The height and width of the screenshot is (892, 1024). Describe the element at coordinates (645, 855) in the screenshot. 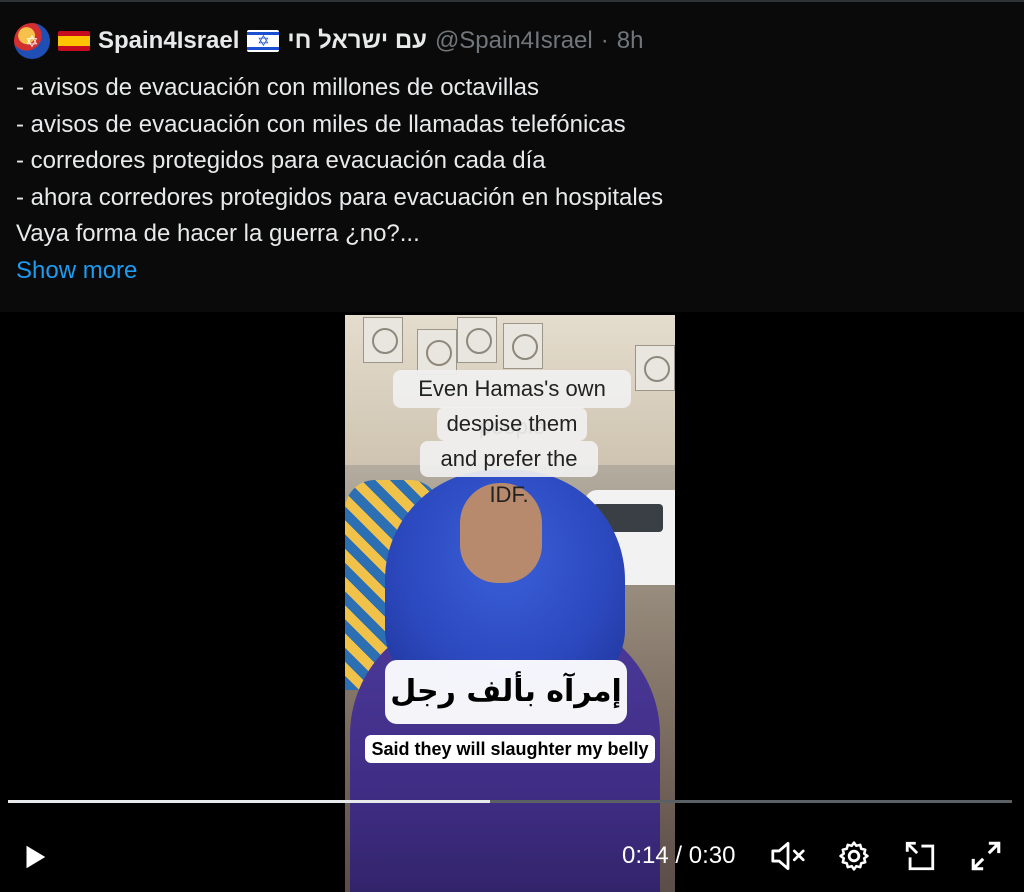

I see `current-time: 0:14` at that location.